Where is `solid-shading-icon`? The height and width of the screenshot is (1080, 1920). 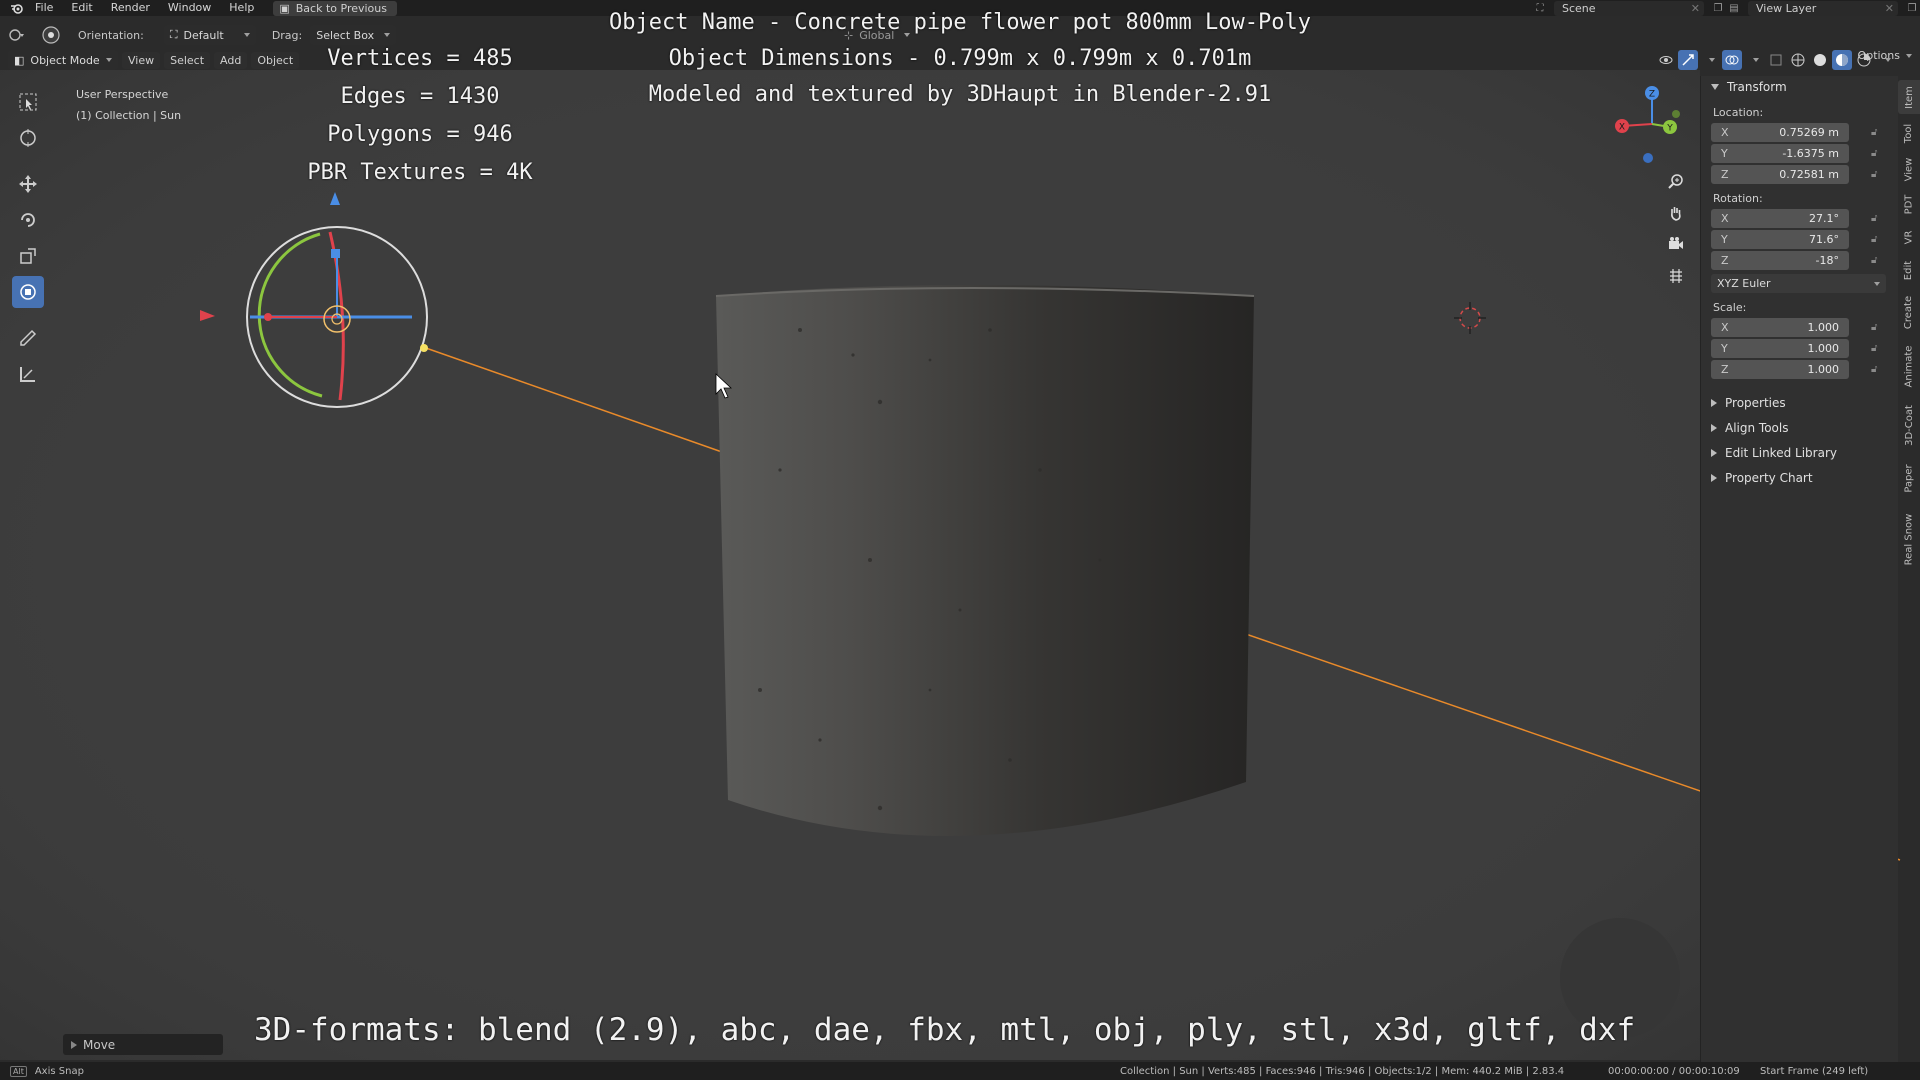
solid-shading-icon is located at coordinates (1820, 60).